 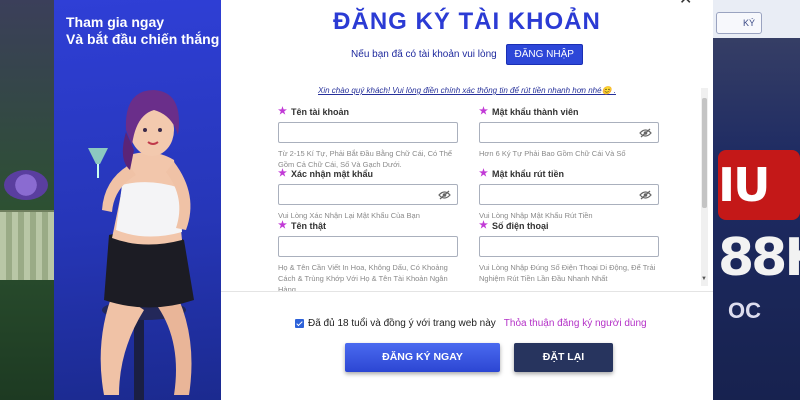 I want to click on real-name-label-text: Tên thật, so click(x=308, y=225).